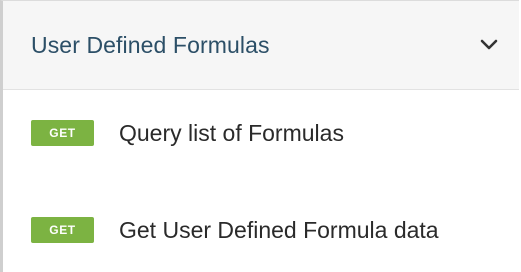 This screenshot has width=521, height=272. I want to click on endpoint-label: Get User Defined Formula data, so click(279, 229).